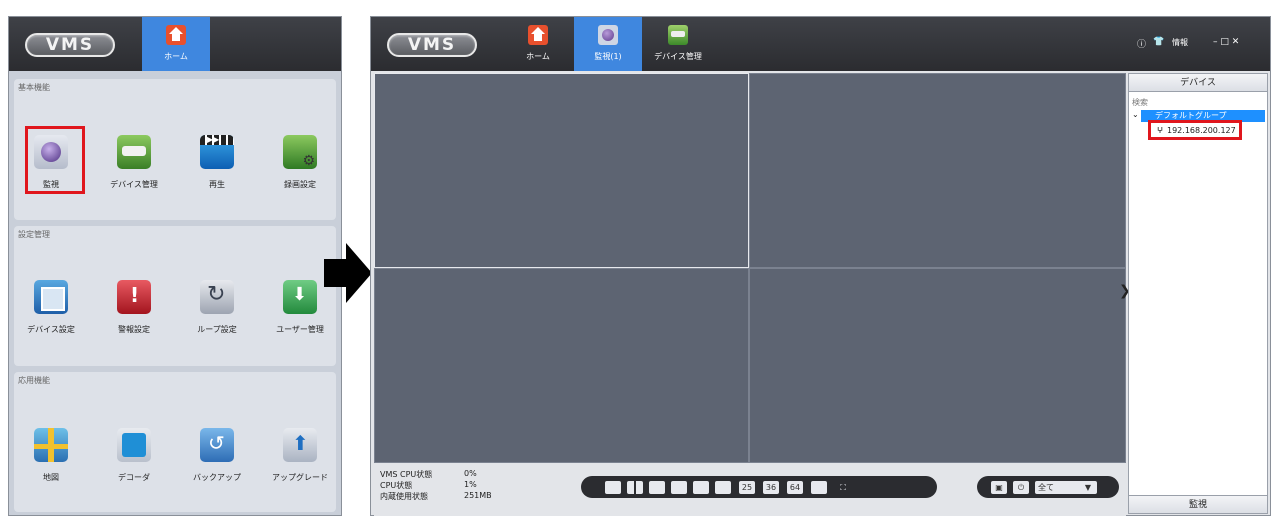 The height and width of the screenshot is (516, 1271). I want to click on layout-25-button: 25, so click(747, 487).